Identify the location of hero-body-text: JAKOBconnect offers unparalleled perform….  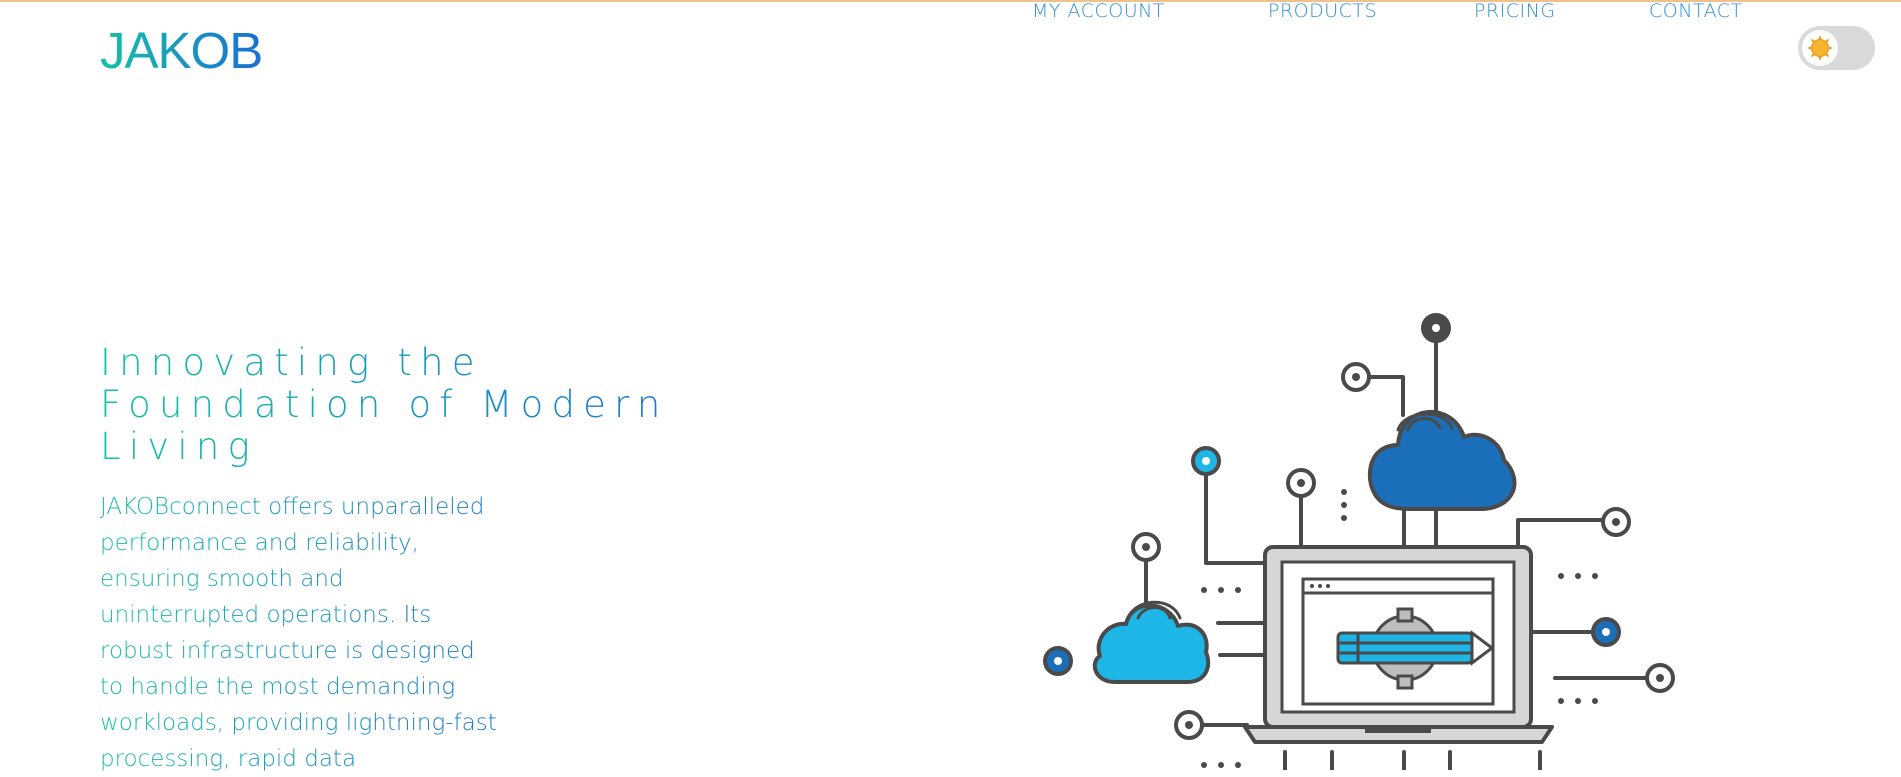
(300, 633).